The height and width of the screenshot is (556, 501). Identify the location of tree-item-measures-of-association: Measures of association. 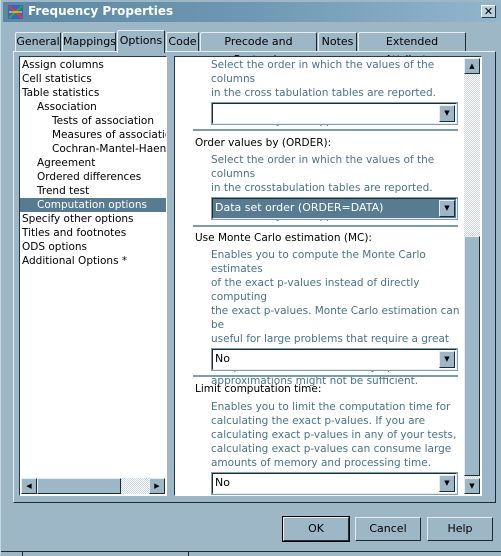
(93, 135).